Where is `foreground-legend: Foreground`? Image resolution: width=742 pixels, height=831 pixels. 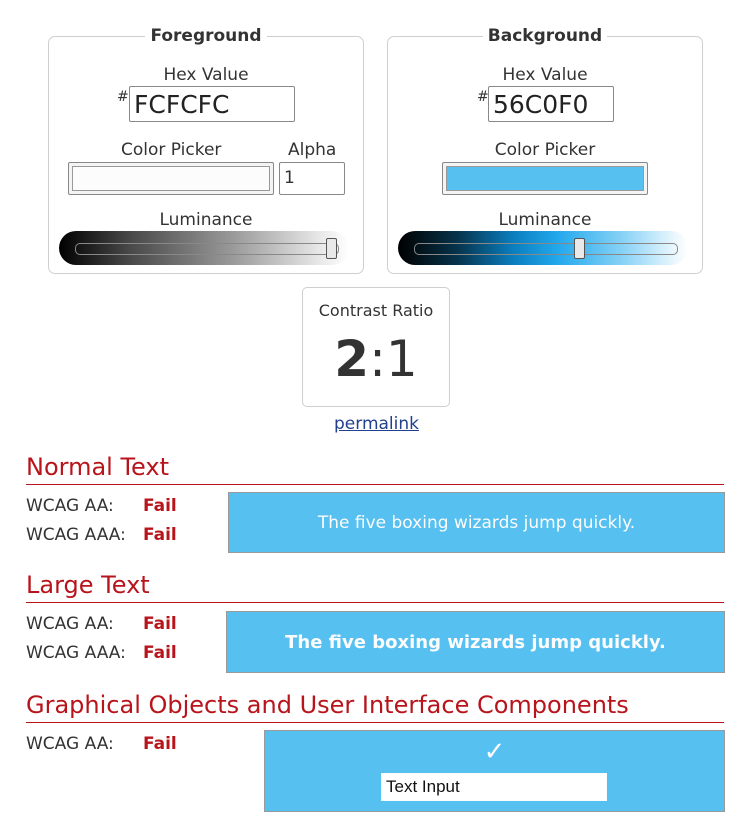 foreground-legend: Foreground is located at coordinates (206, 36).